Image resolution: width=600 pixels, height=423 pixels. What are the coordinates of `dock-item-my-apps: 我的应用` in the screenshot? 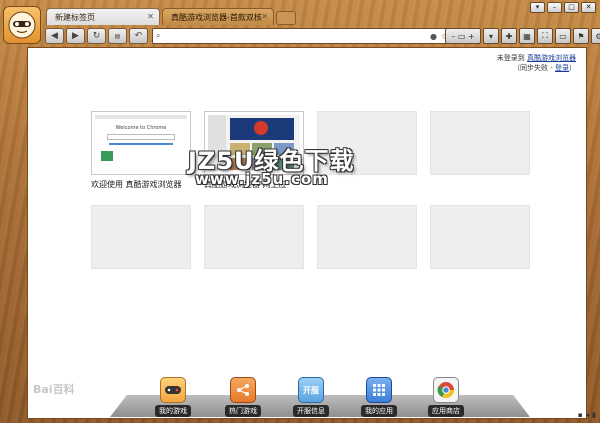 It's located at (379, 397).